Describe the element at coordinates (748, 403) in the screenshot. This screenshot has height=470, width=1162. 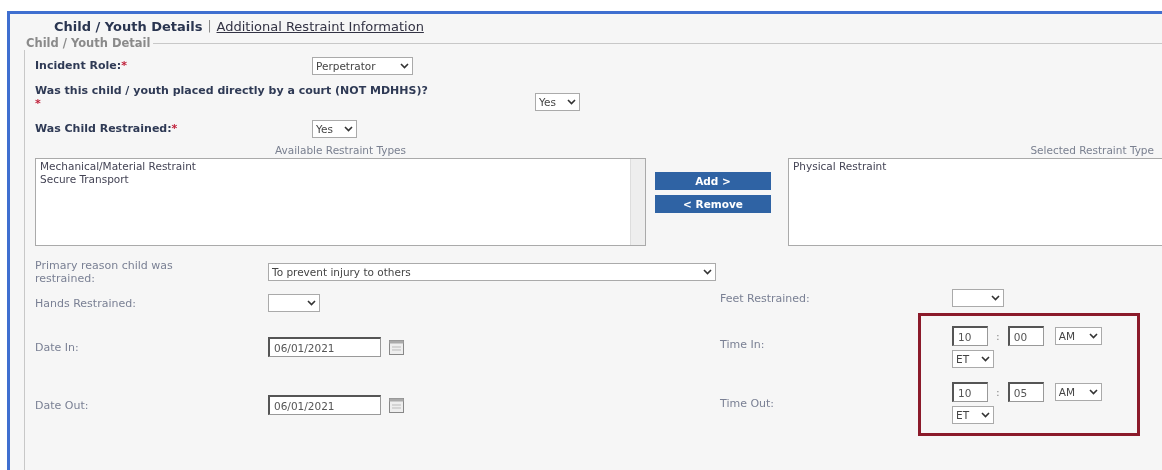
I see `field-label: Time Out:` at that location.